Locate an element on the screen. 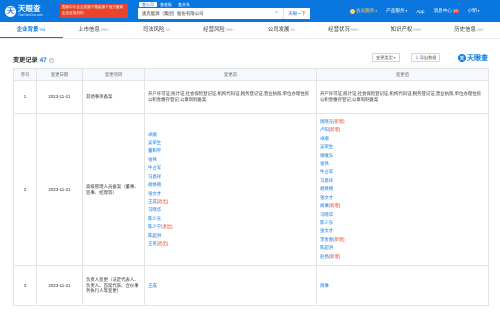 The image size is (500, 321). search-input is located at coordinates (208, 13).